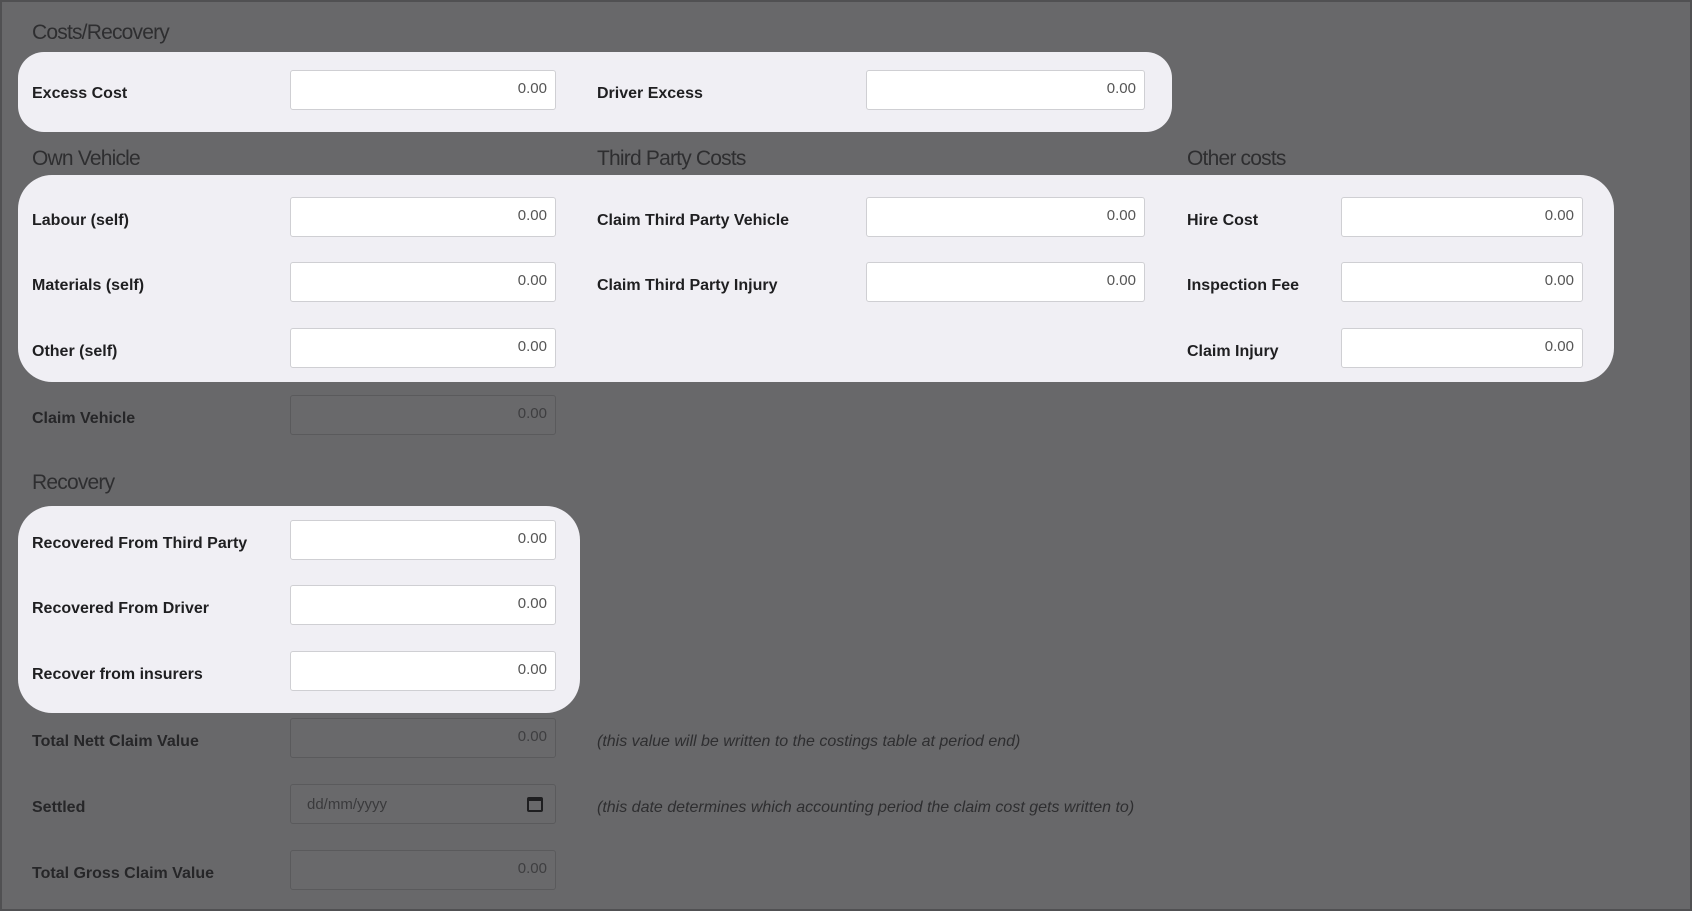 This screenshot has height=911, width=1692. Describe the element at coordinates (1236, 158) in the screenshot. I see `section-title-other-costs: Other costs` at that location.